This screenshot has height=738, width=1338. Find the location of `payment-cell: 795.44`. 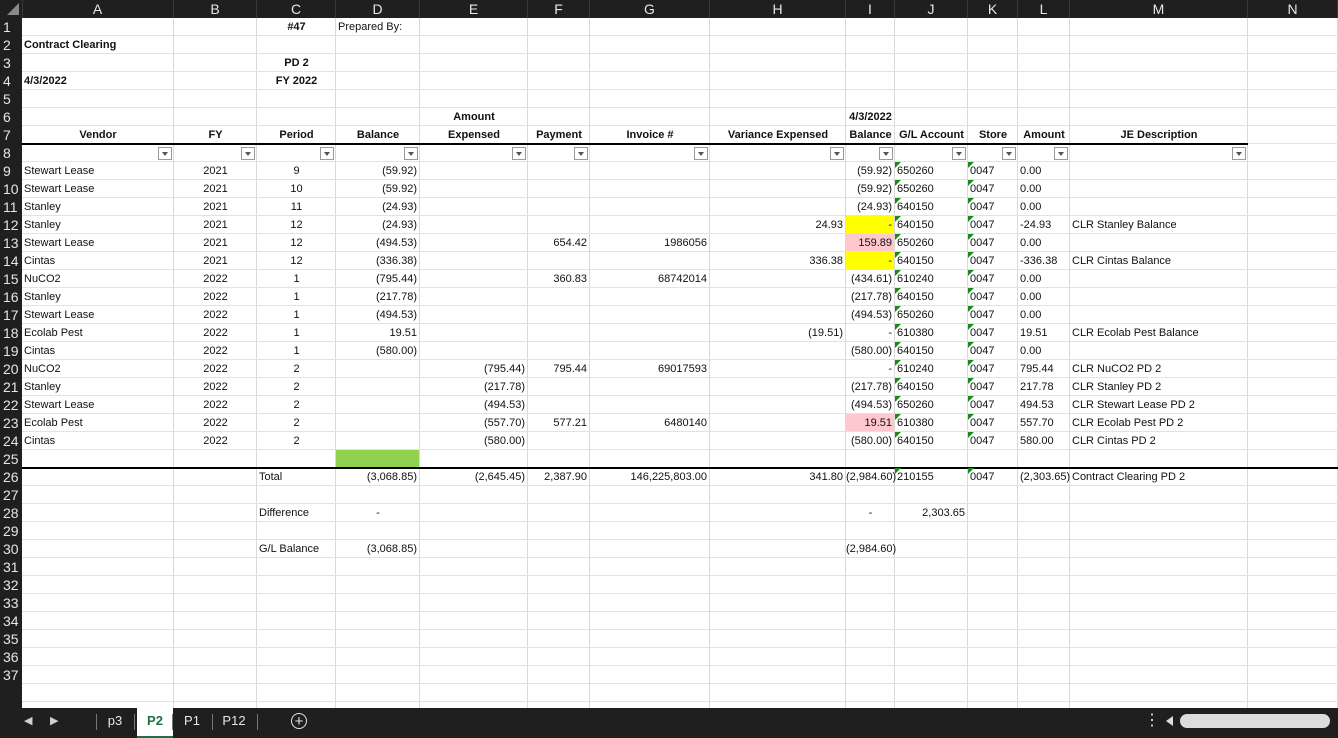

payment-cell: 795.44 is located at coordinates (559, 369).